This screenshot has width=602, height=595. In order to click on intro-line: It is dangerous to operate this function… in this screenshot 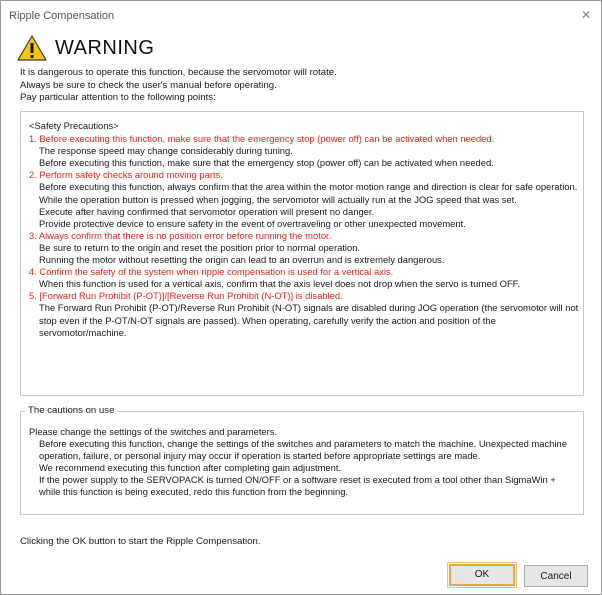, I will do `click(178, 72)`.